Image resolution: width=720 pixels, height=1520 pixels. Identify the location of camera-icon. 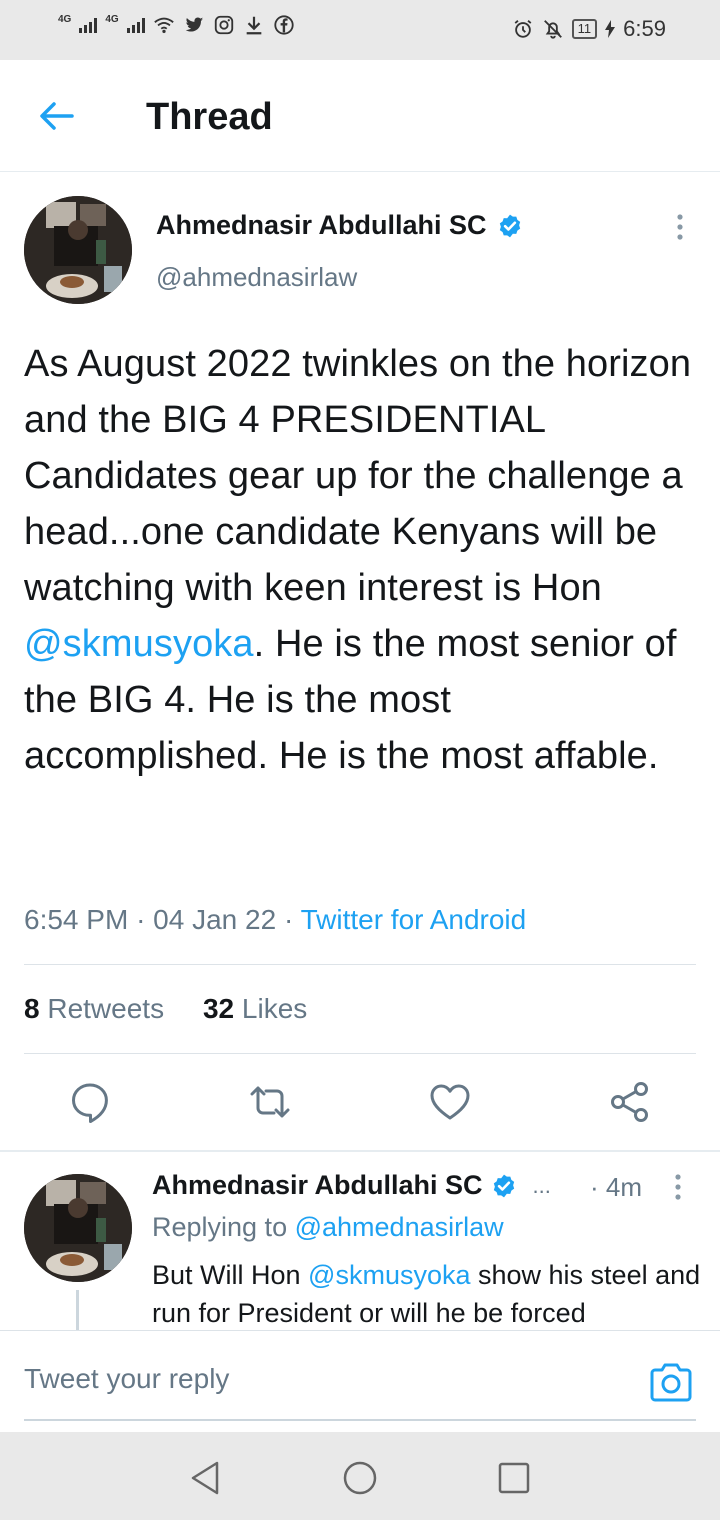
(671, 1382).